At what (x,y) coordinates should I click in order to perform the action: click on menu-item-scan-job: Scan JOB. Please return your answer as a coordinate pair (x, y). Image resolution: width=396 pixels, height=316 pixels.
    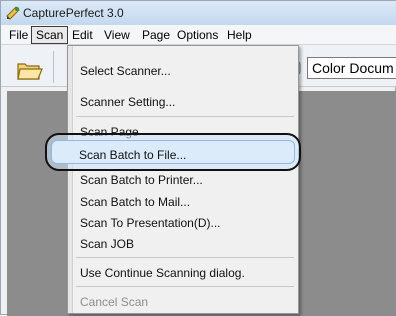
    Looking at the image, I should click on (107, 244).